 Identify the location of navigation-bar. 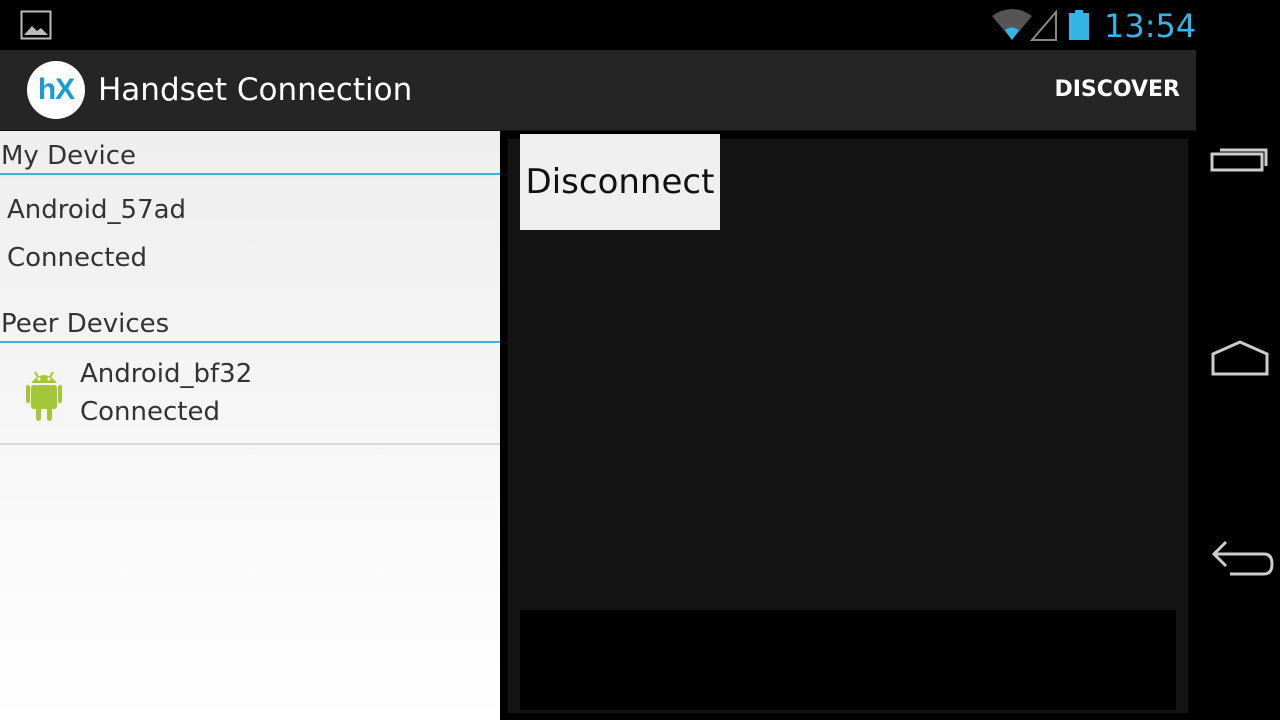
(1238, 360).